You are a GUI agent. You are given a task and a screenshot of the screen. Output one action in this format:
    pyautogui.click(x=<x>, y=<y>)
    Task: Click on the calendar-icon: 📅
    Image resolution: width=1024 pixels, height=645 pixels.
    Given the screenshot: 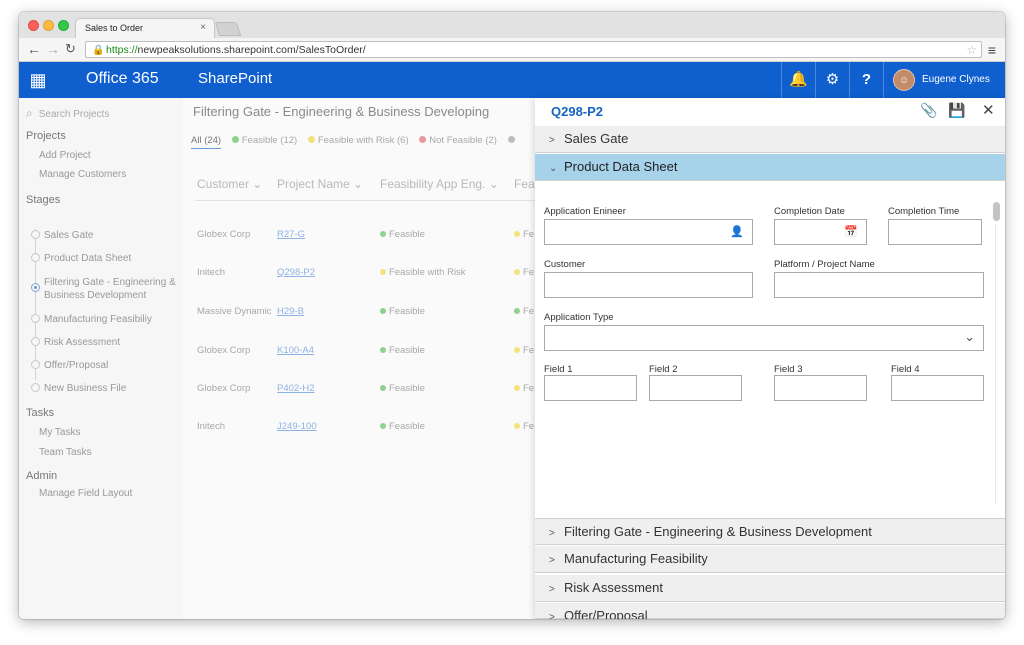 What is the action you would take?
    pyautogui.click(x=851, y=231)
    